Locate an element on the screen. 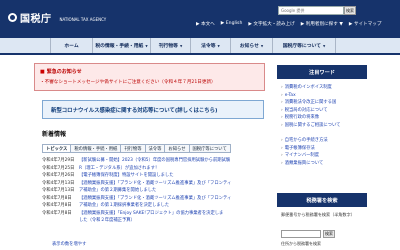 This screenshot has width=400, height=250. sidebar-item-consumption-tax-law: 消費税法令改正に関する国 is located at coordinates (324, 103).